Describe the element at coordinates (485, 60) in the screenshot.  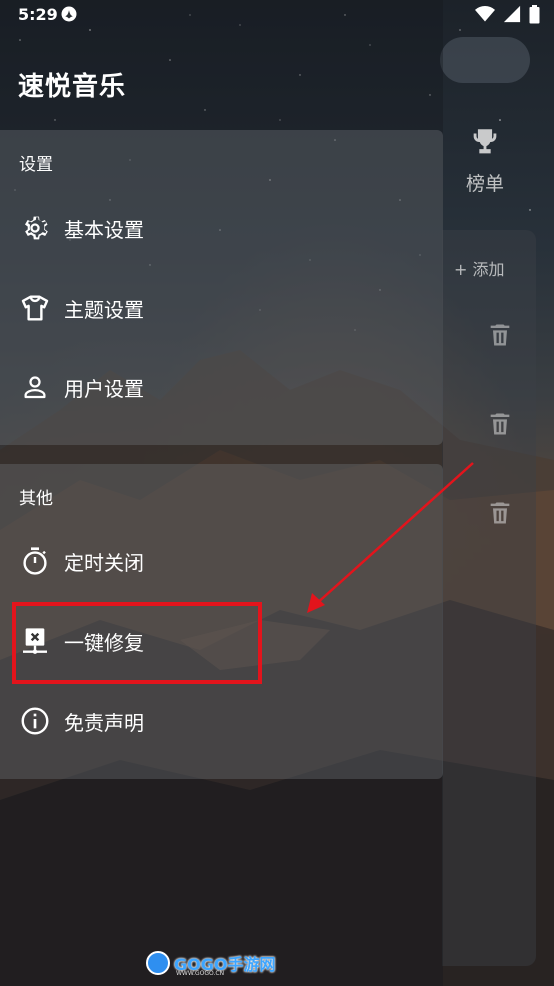
I see `underlay-search-bar` at that location.